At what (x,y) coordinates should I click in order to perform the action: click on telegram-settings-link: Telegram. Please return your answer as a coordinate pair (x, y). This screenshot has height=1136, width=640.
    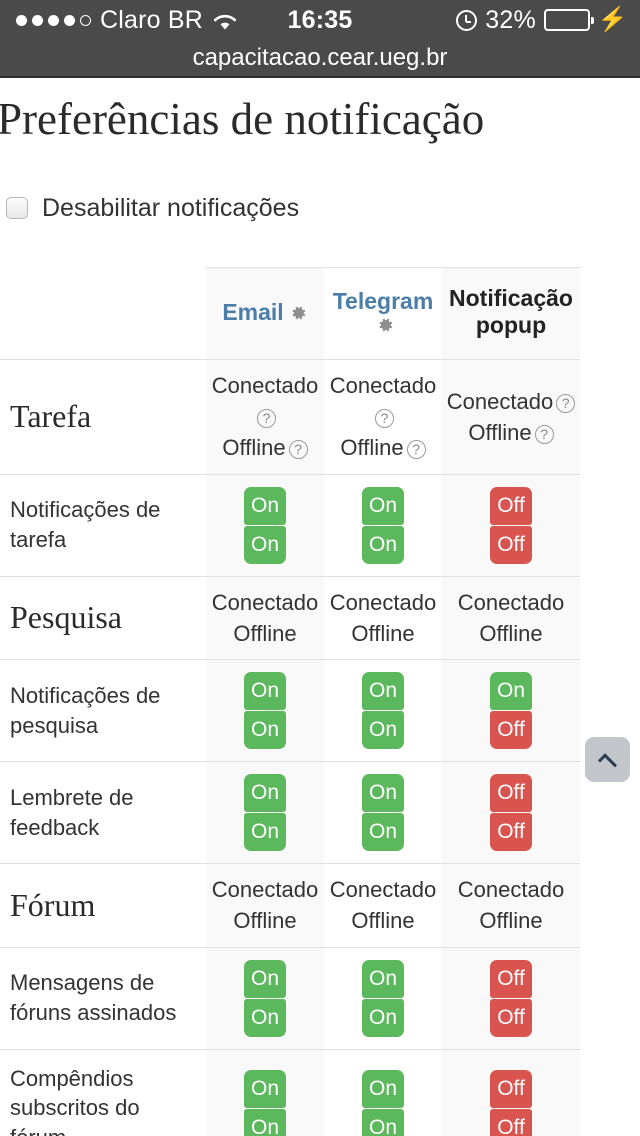
    Looking at the image, I should click on (383, 301).